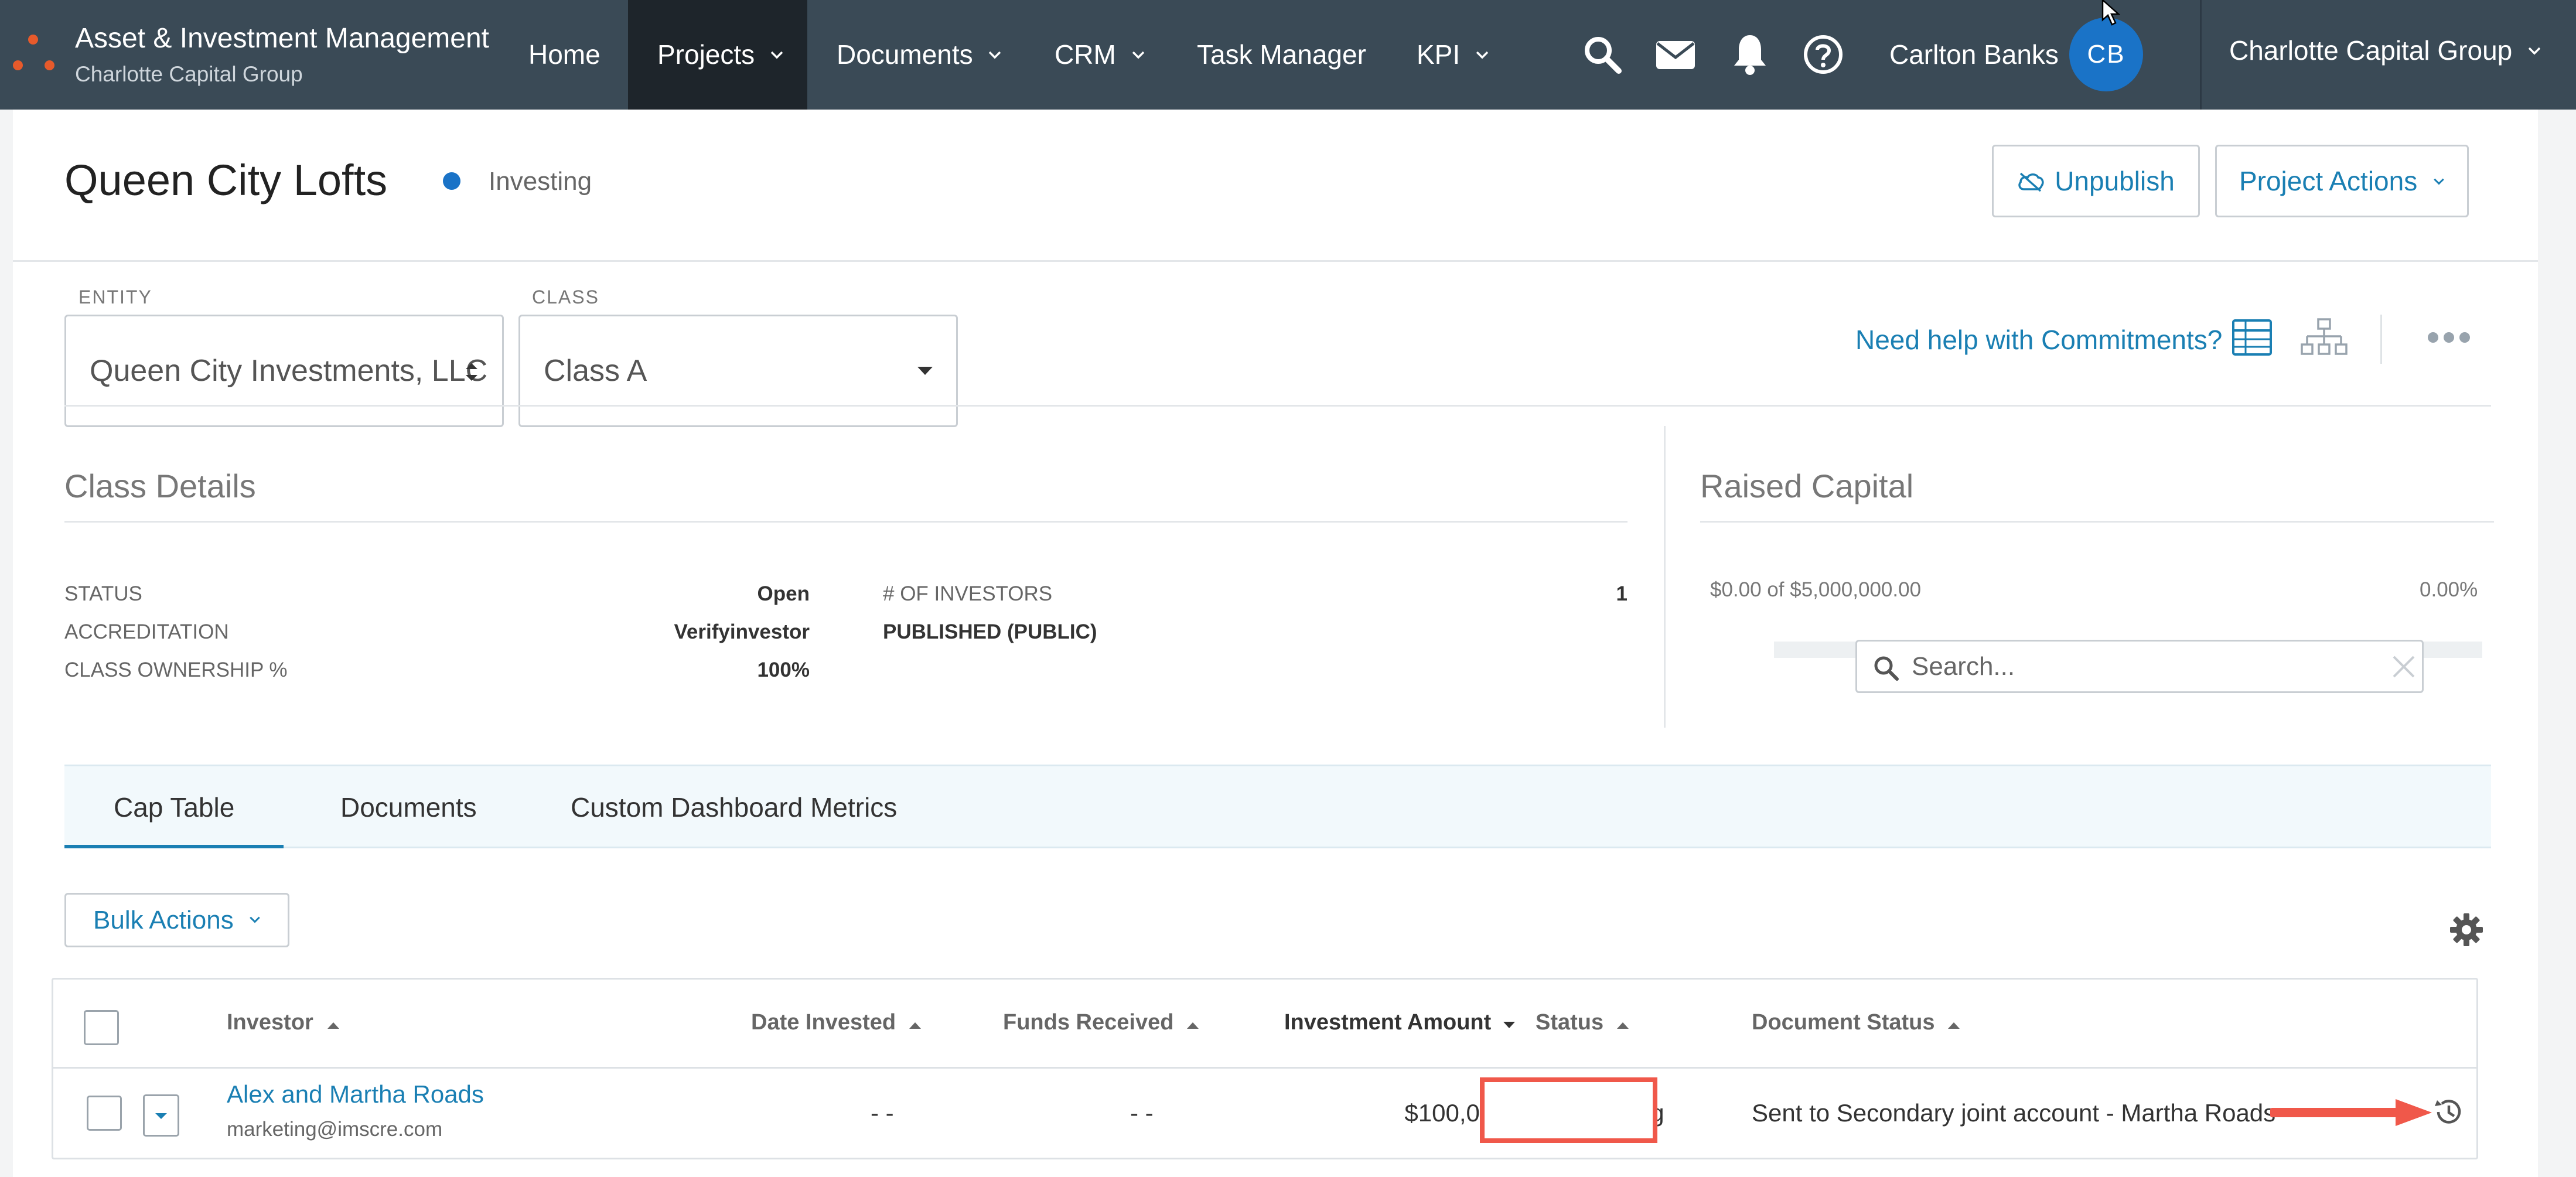 The image size is (2576, 1177). Describe the element at coordinates (335, 1129) in the screenshot. I see `investor-email: marketing@imscre.com` at that location.